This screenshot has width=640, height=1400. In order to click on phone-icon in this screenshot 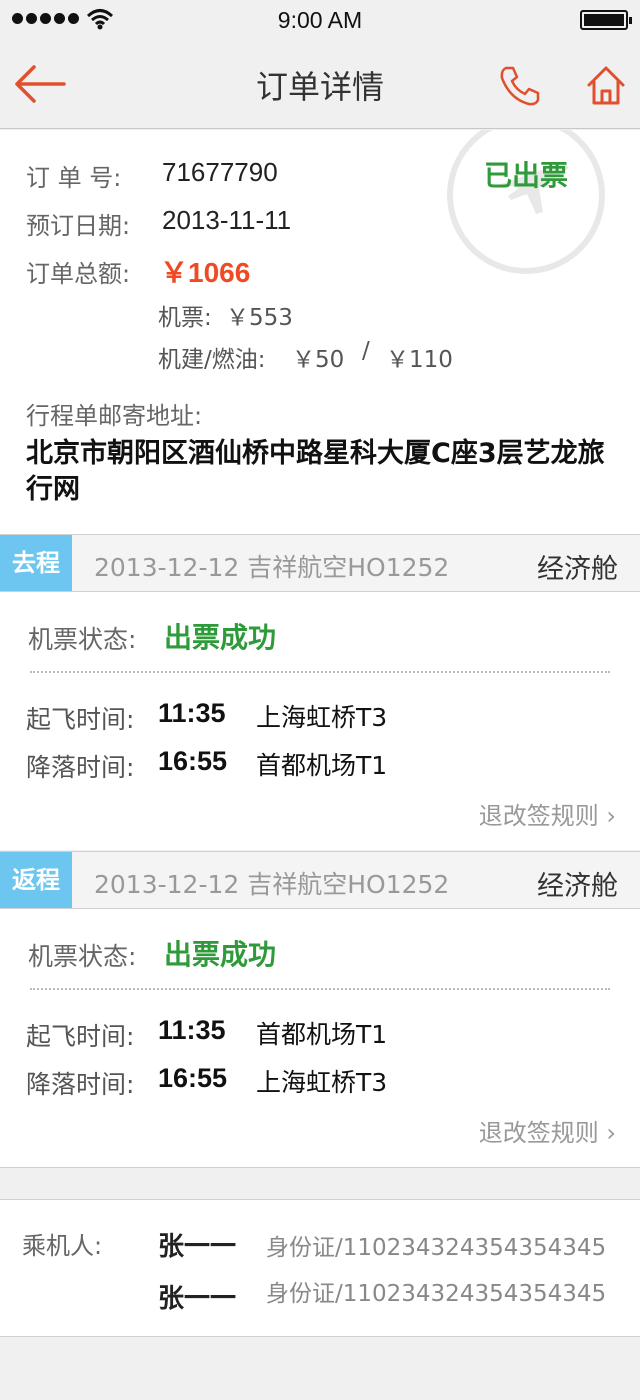, I will do `click(520, 86)`.